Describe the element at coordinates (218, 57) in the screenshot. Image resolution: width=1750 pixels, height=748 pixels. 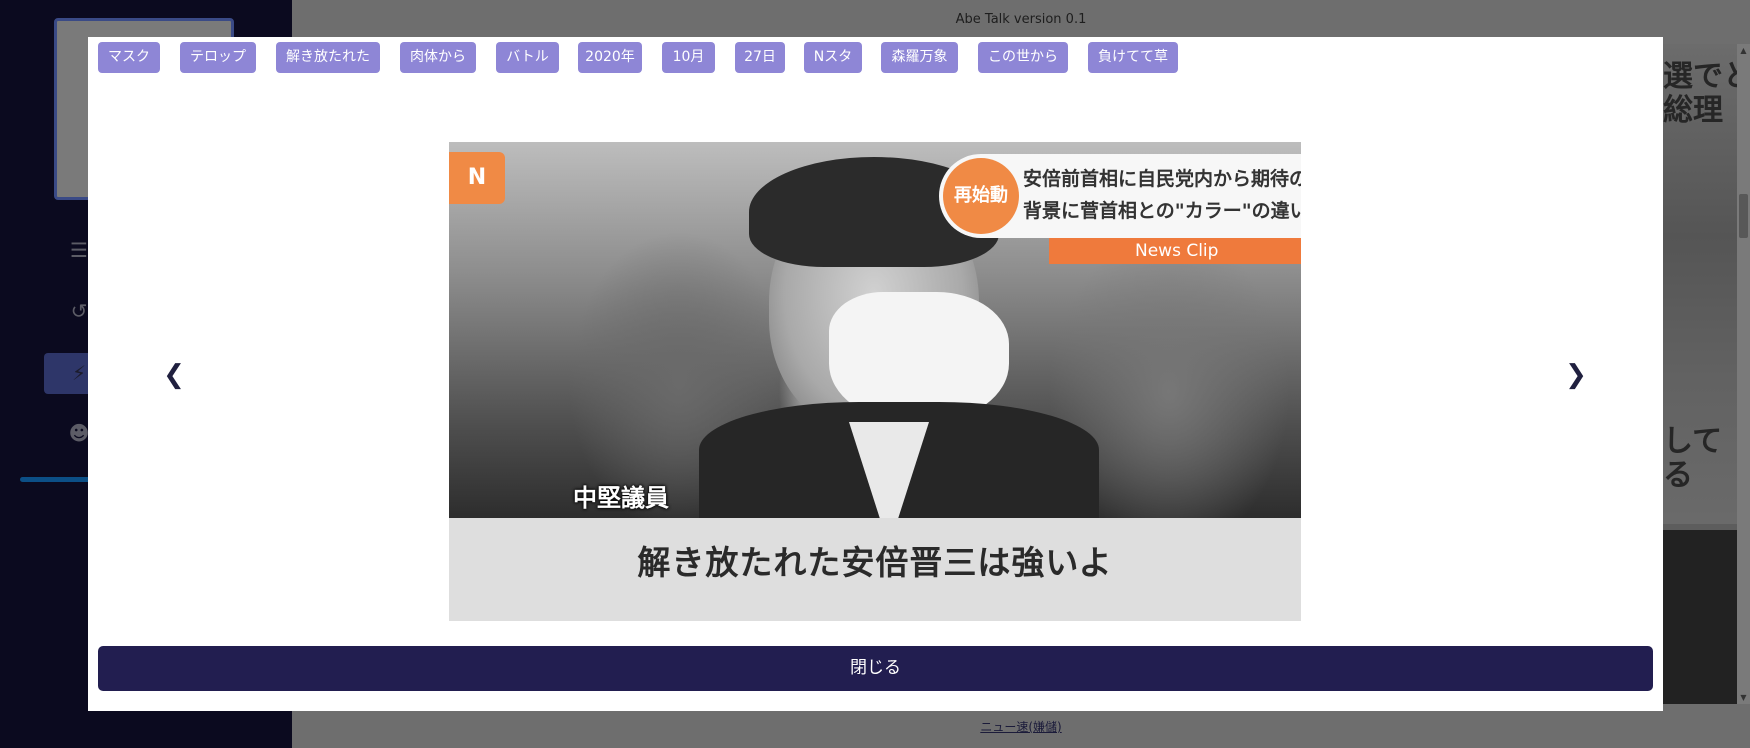
I see `tag-chip: テロップ` at that location.